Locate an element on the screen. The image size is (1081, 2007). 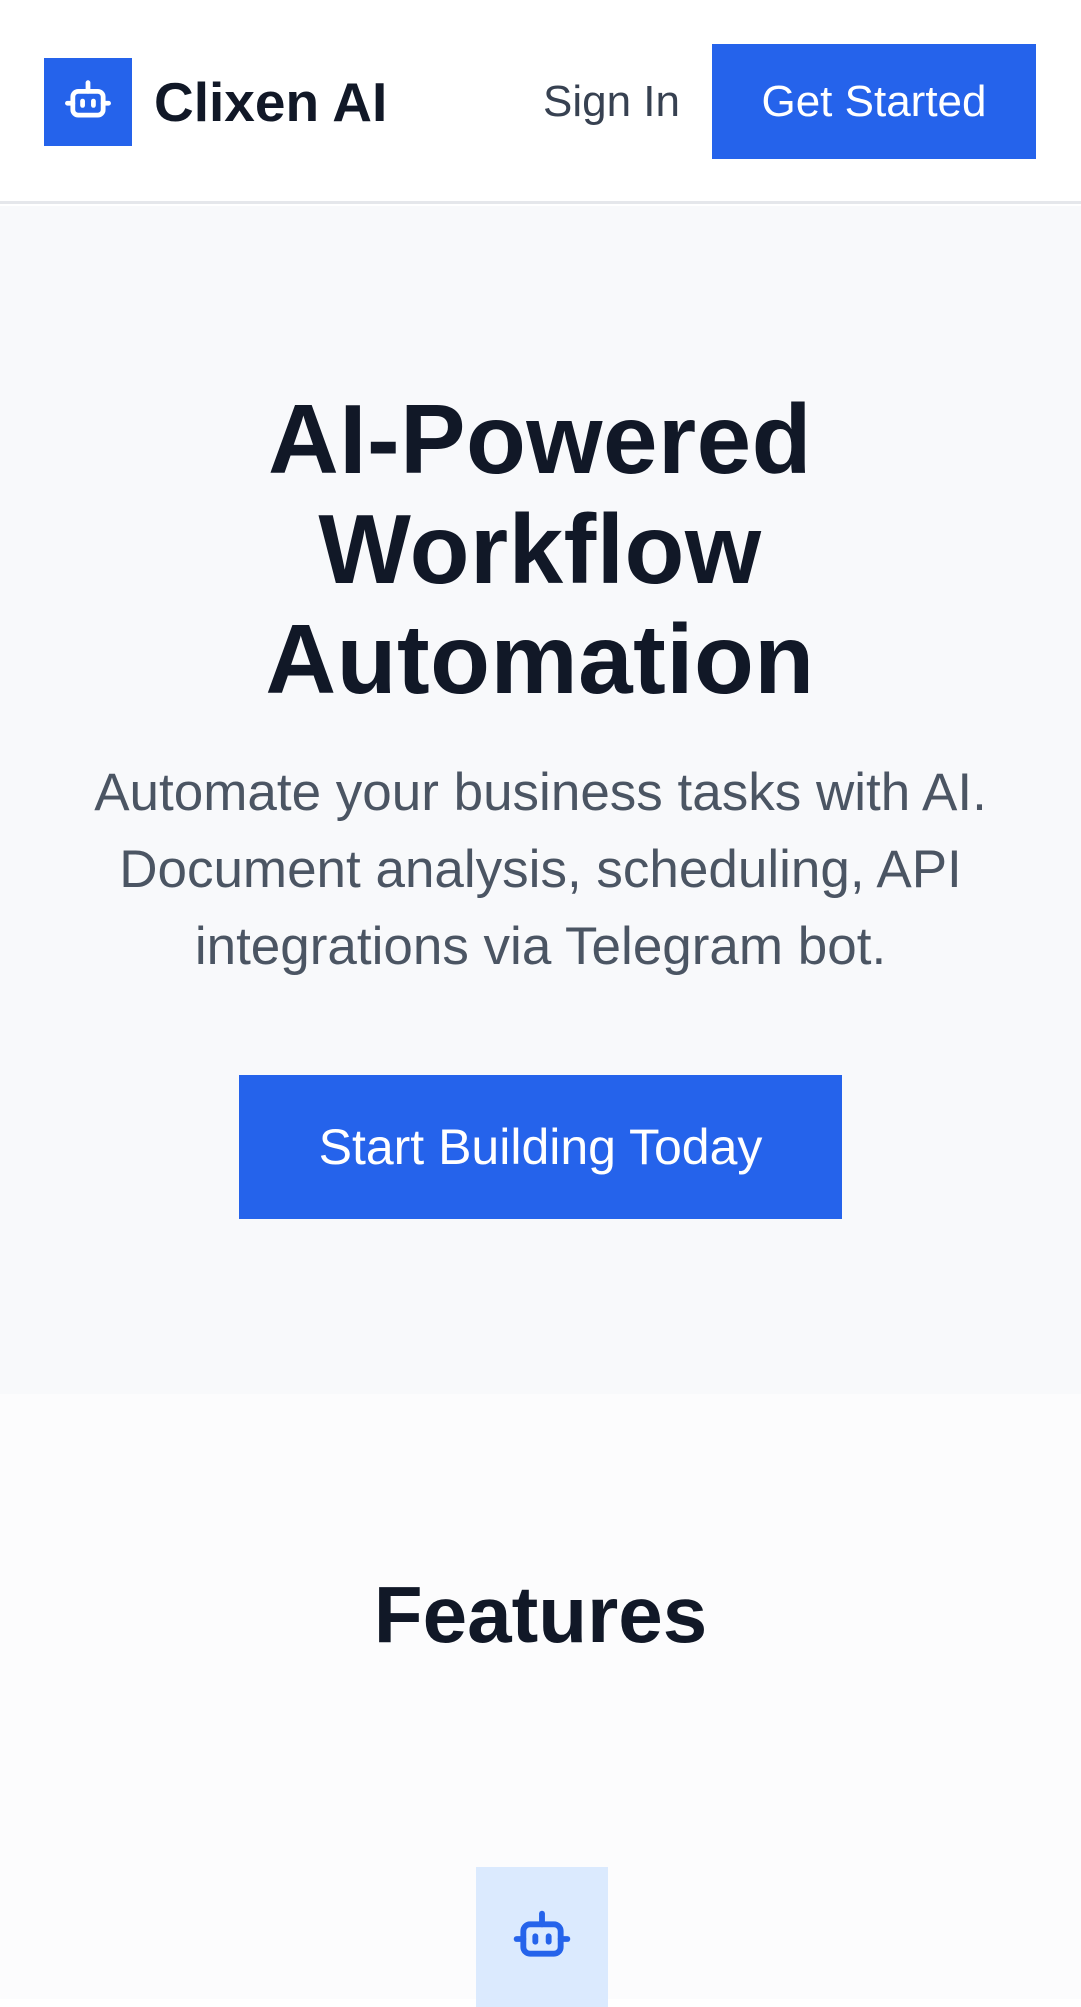
sign-in-link: Sign In is located at coordinates (595, 102).